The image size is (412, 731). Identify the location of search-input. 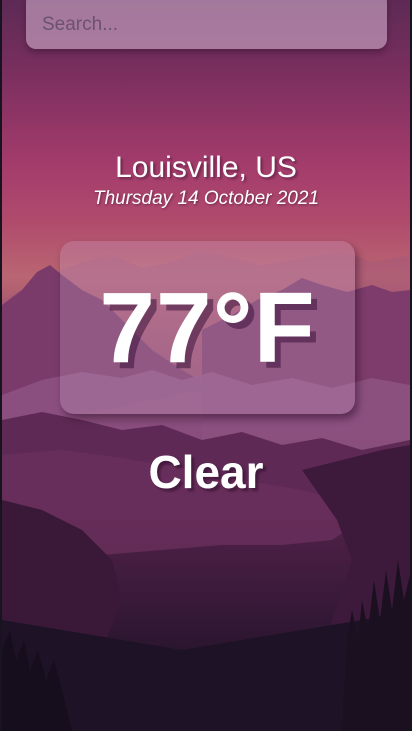
(206, 24).